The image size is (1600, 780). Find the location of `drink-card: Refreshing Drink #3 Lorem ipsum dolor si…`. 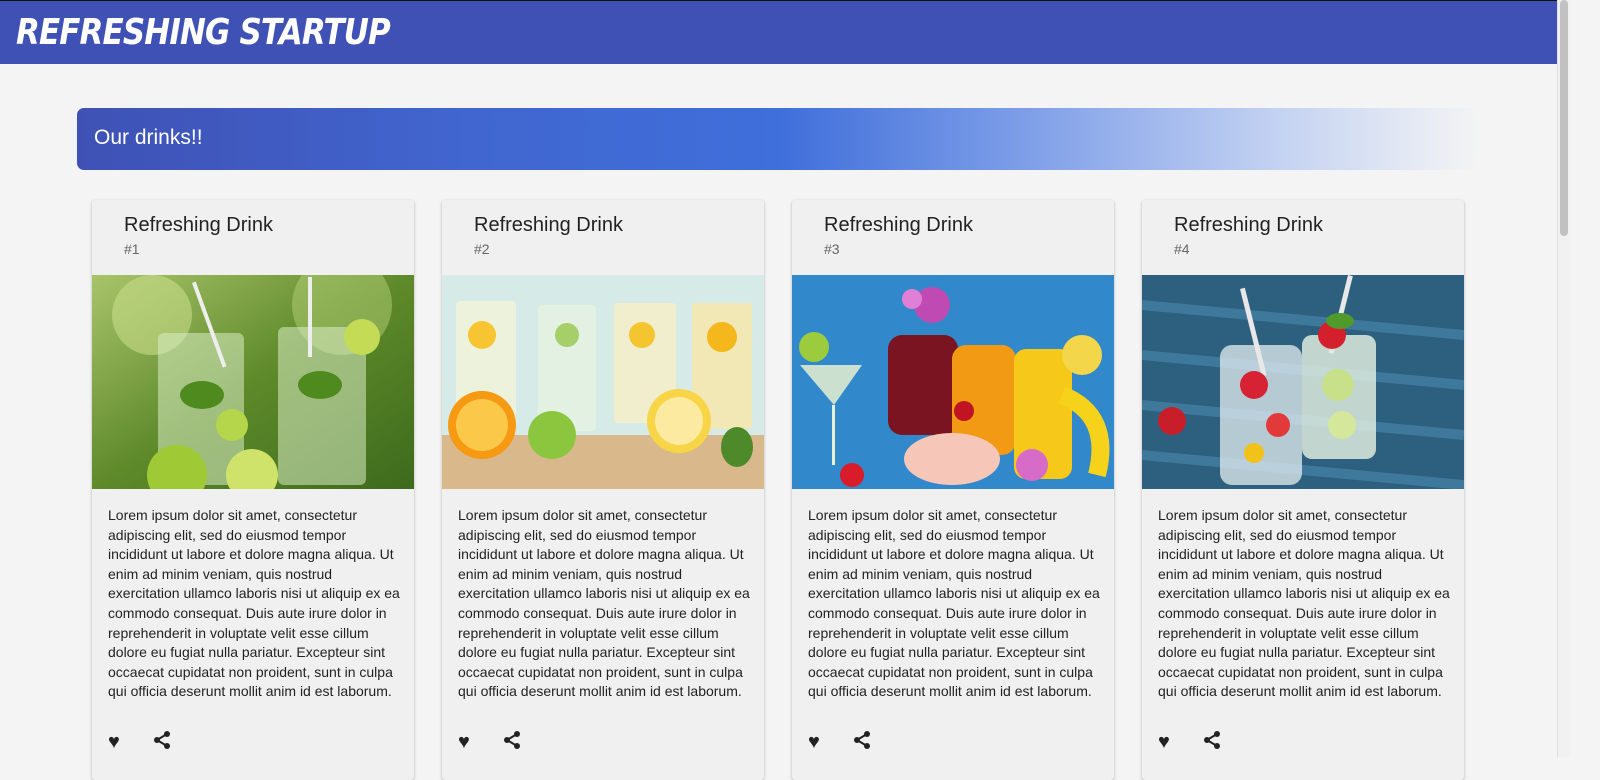

drink-card: Refreshing Drink #3 Lorem ipsum dolor si… is located at coordinates (953, 490).